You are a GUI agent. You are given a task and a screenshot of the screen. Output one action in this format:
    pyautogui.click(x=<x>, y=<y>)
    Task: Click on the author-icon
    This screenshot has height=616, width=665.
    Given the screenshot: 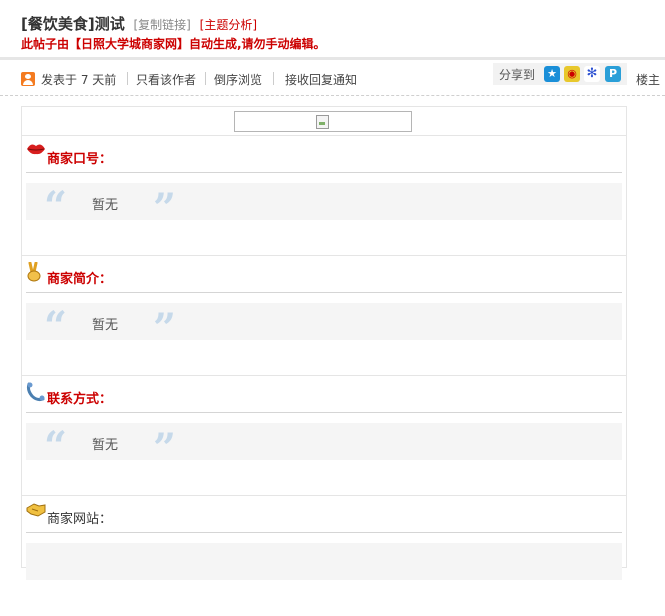 What is the action you would take?
    pyautogui.click(x=28, y=79)
    